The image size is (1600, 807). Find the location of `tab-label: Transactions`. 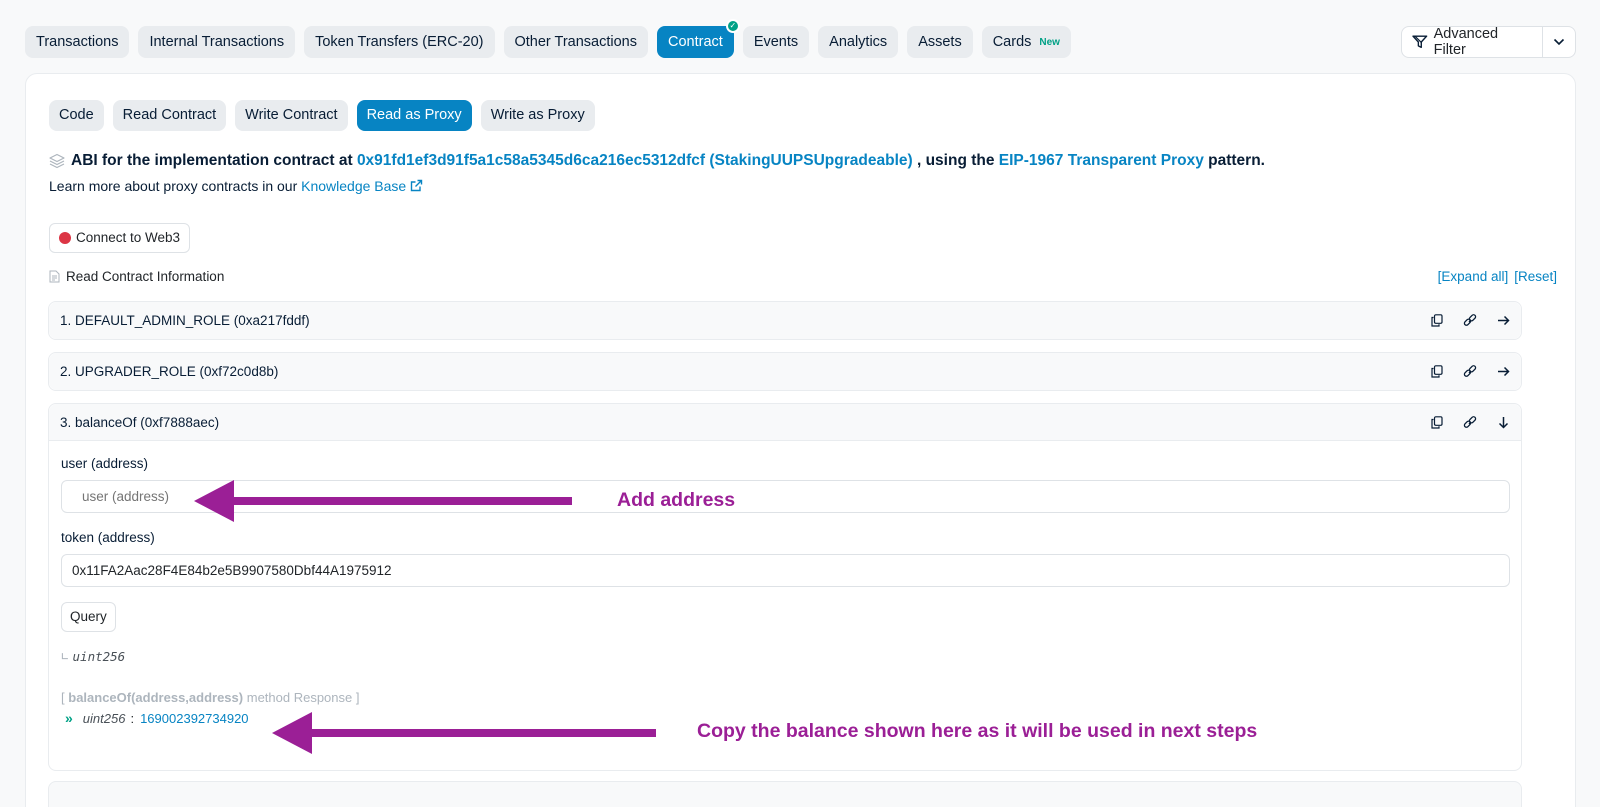

tab-label: Transactions is located at coordinates (77, 42).